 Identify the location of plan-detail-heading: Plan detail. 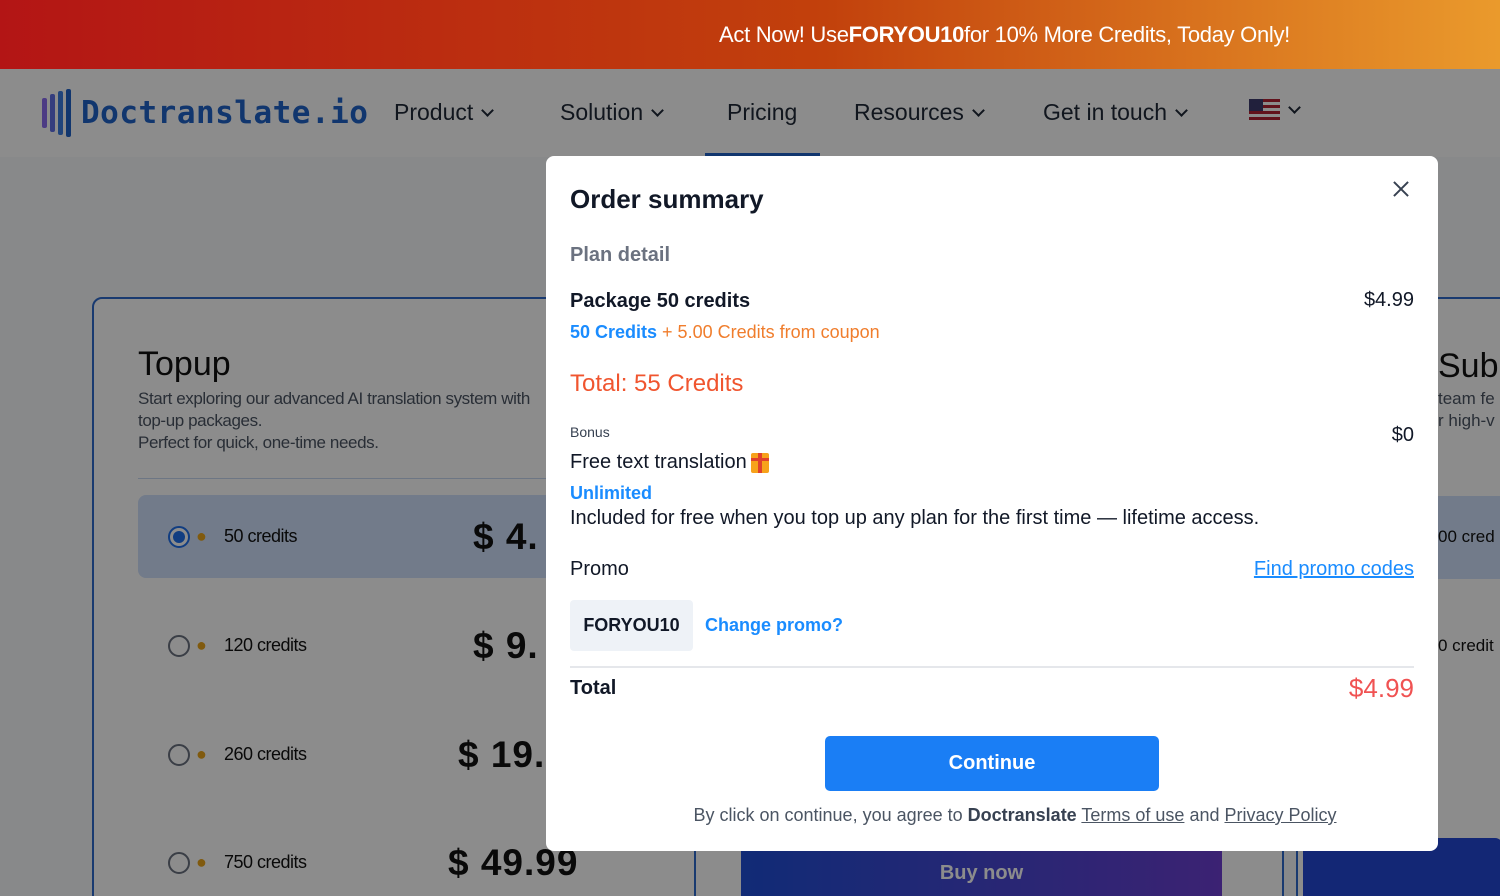
(620, 255).